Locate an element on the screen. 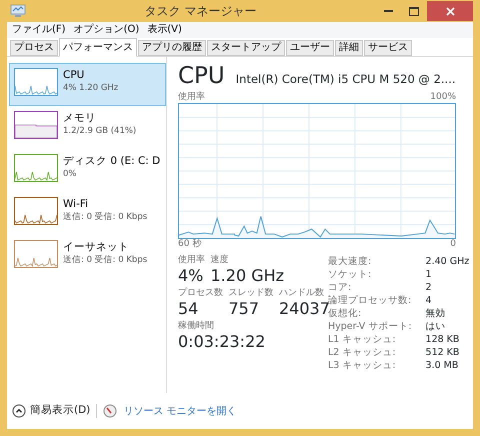 The width and height of the screenshot is (480, 436). stat-value: 757 is located at coordinates (244, 308).